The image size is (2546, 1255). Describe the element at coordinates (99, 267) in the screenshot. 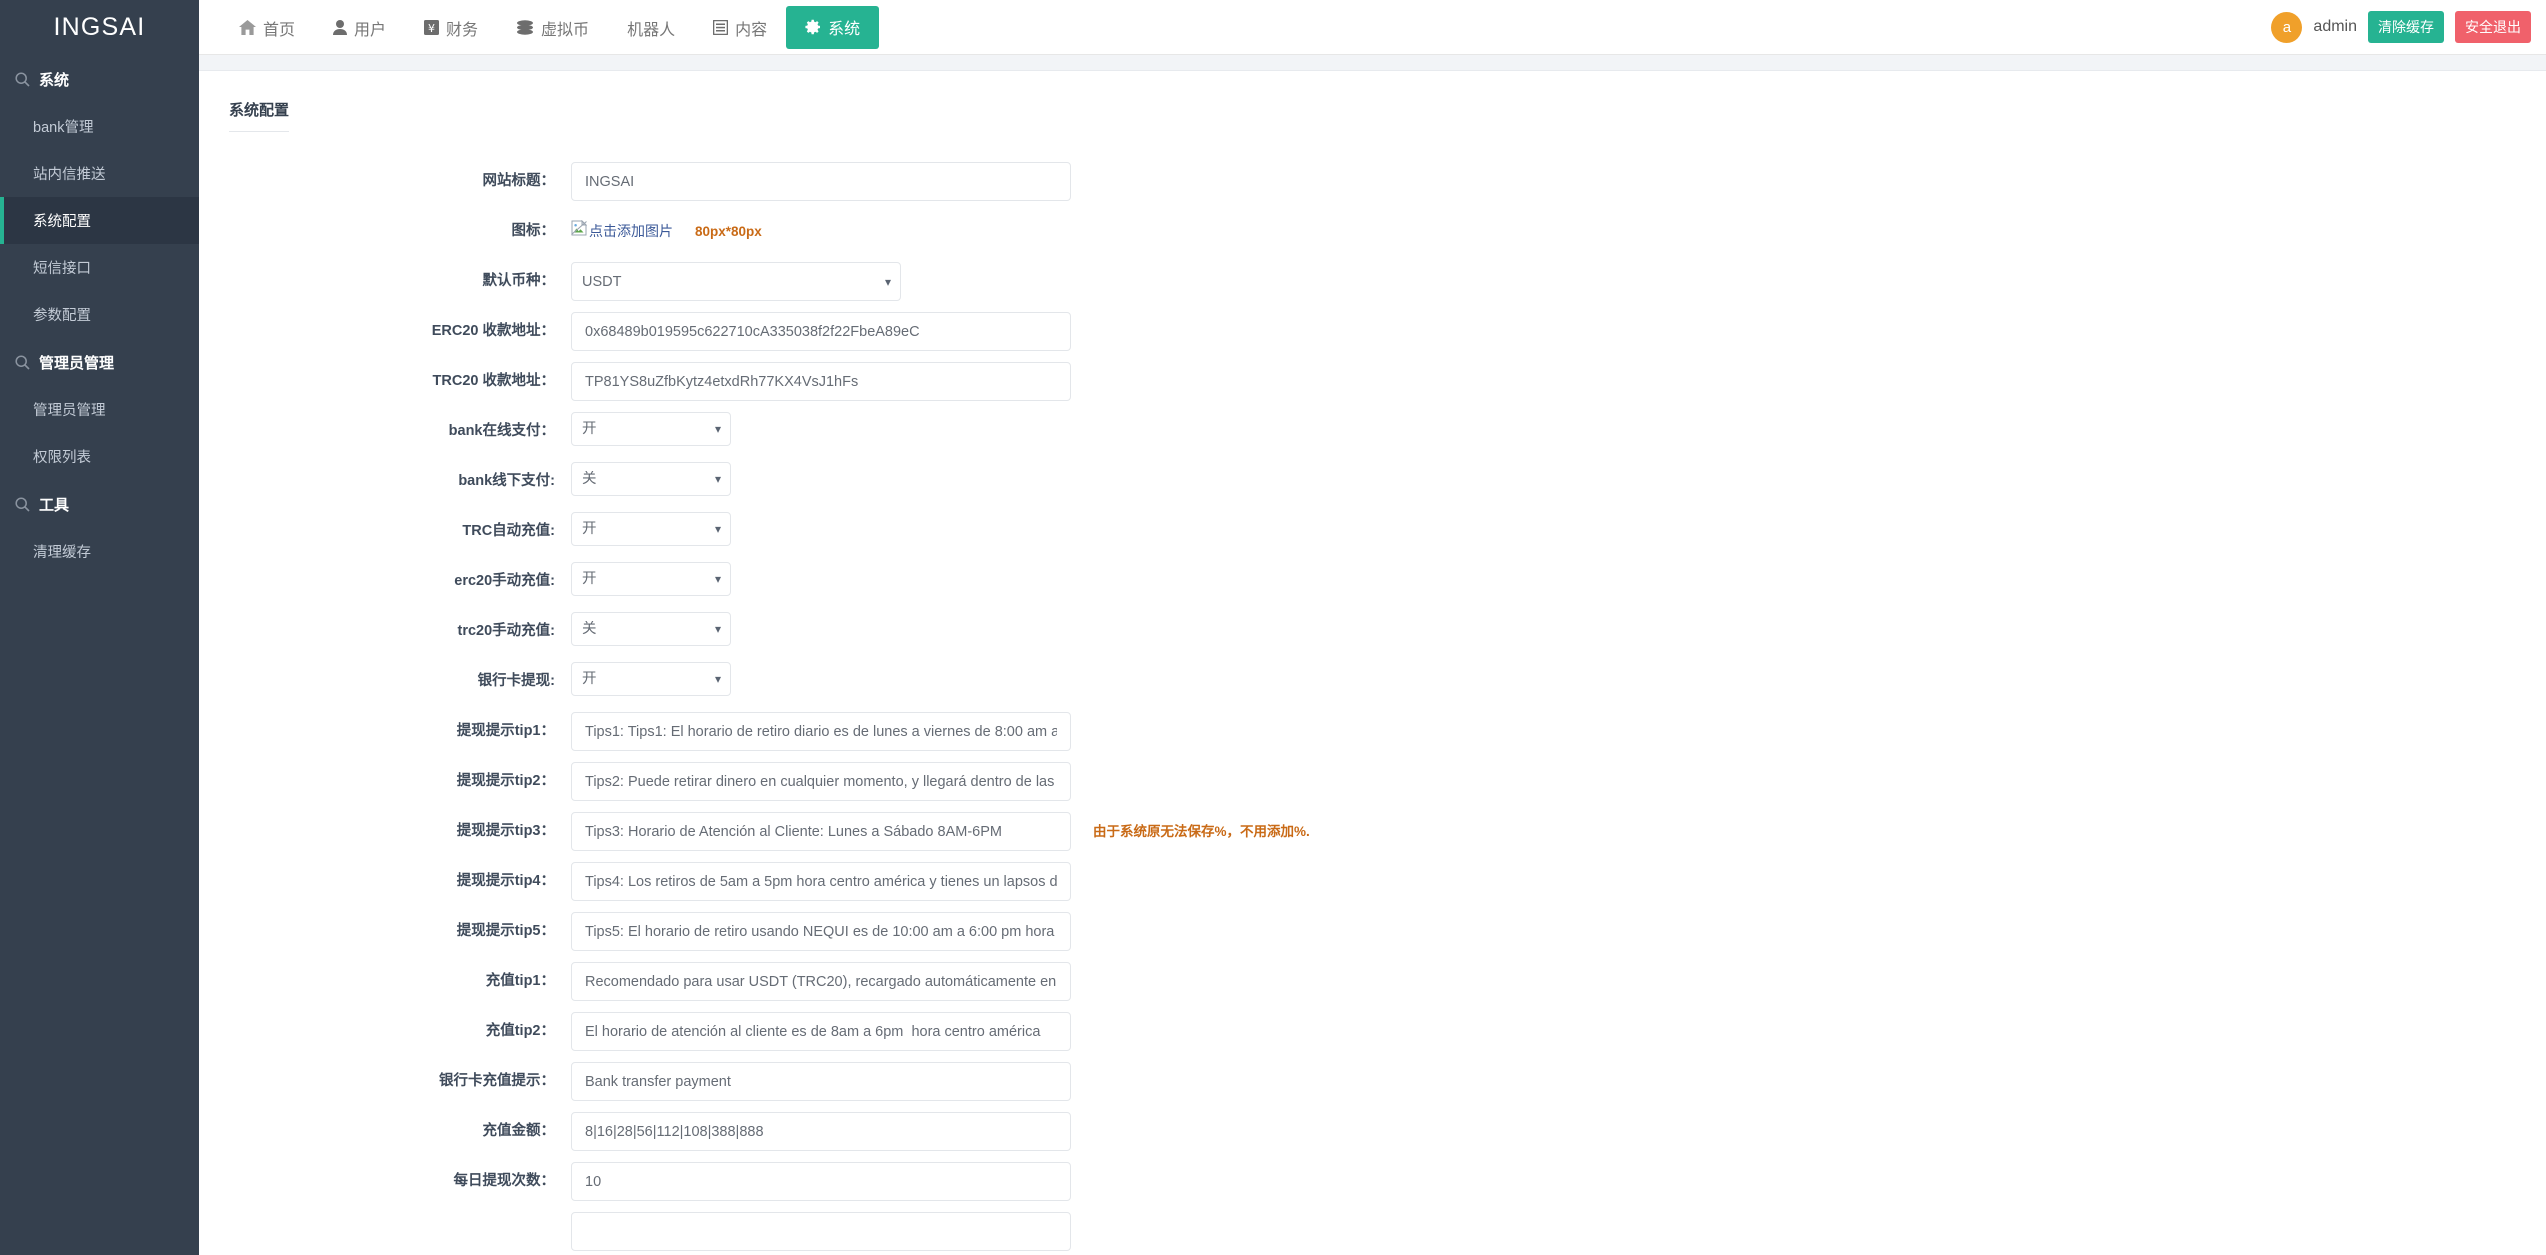

I see `sidebar-item-sms-interface: 短信接口` at that location.